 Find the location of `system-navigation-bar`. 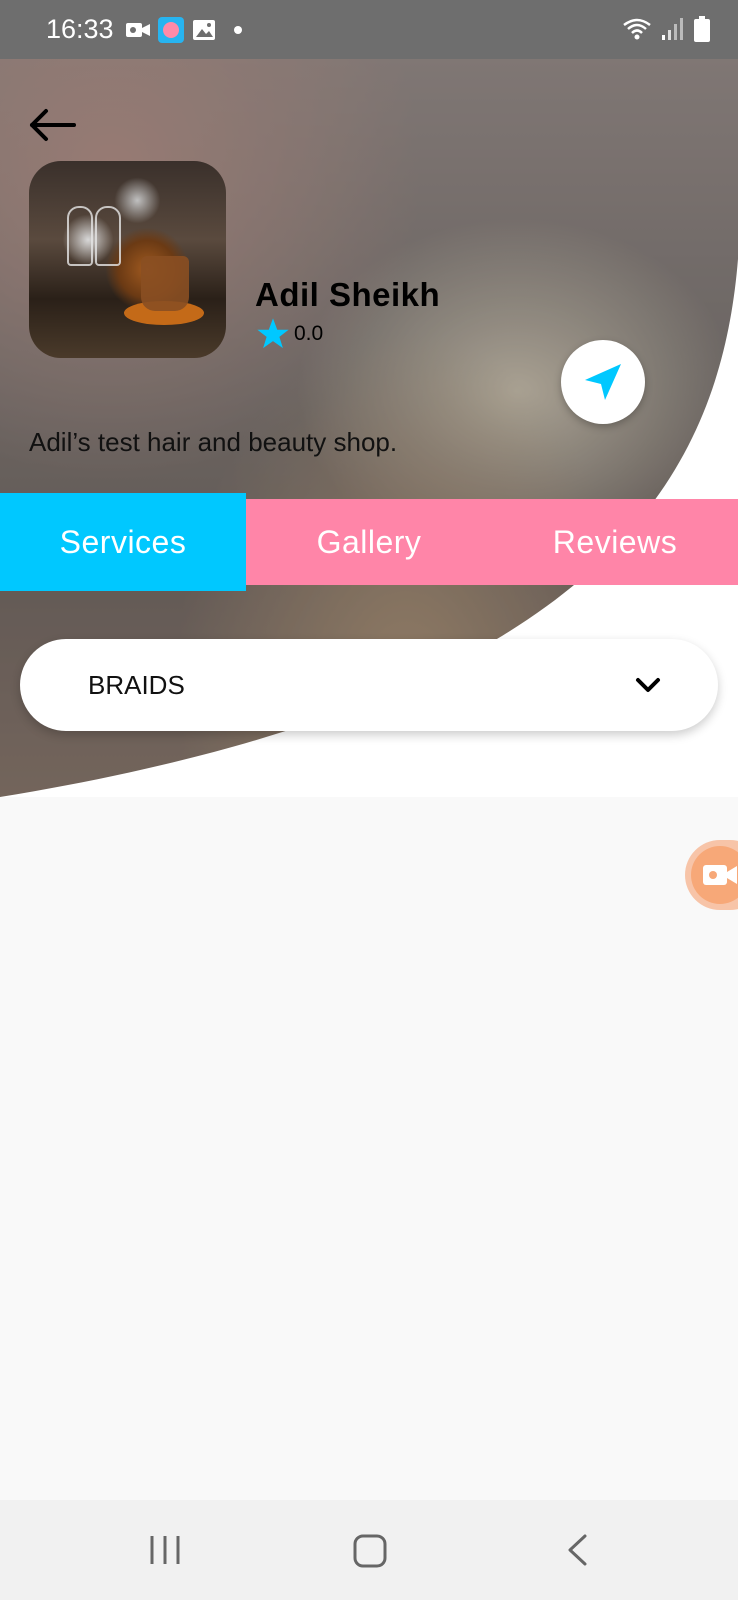

system-navigation-bar is located at coordinates (369, 1550).